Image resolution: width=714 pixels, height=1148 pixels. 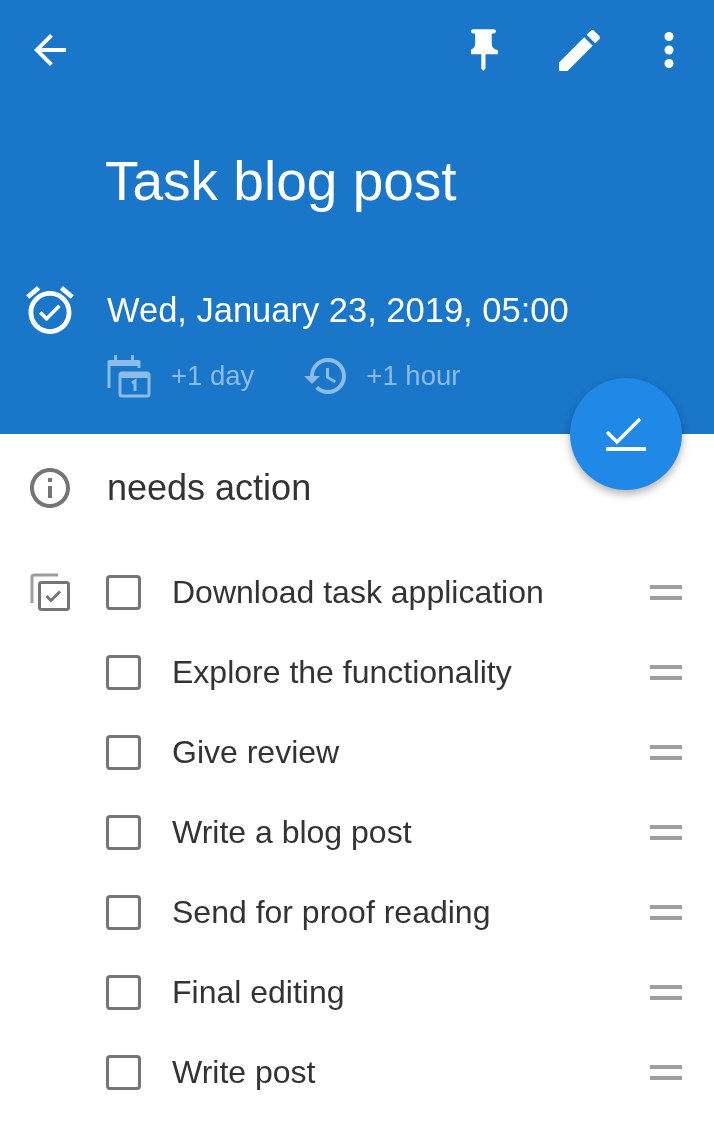 What do you see at coordinates (50, 592) in the screenshot?
I see `checklist-icon` at bounding box center [50, 592].